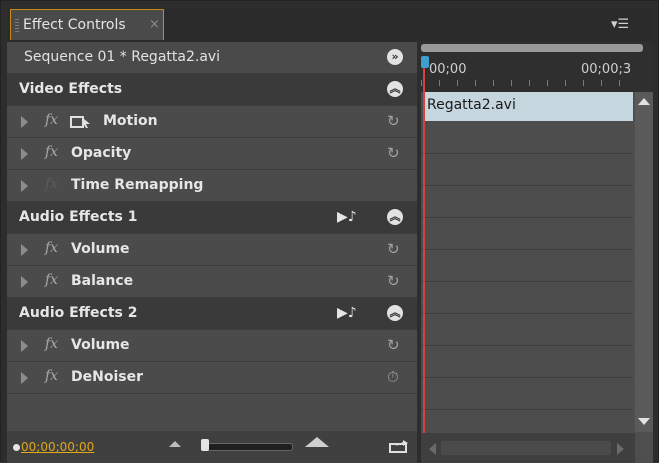  What do you see at coordinates (137, 185) in the screenshot?
I see `effect-label: Time Remapping` at bounding box center [137, 185].